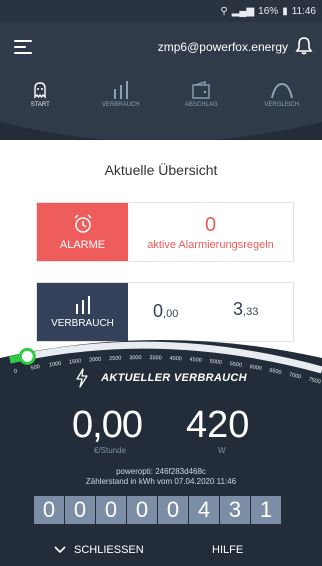 Image resolution: width=322 pixels, height=566 pixels. Describe the element at coordinates (166, 311) in the screenshot. I see `usage-value-1: 0,00` at that location.